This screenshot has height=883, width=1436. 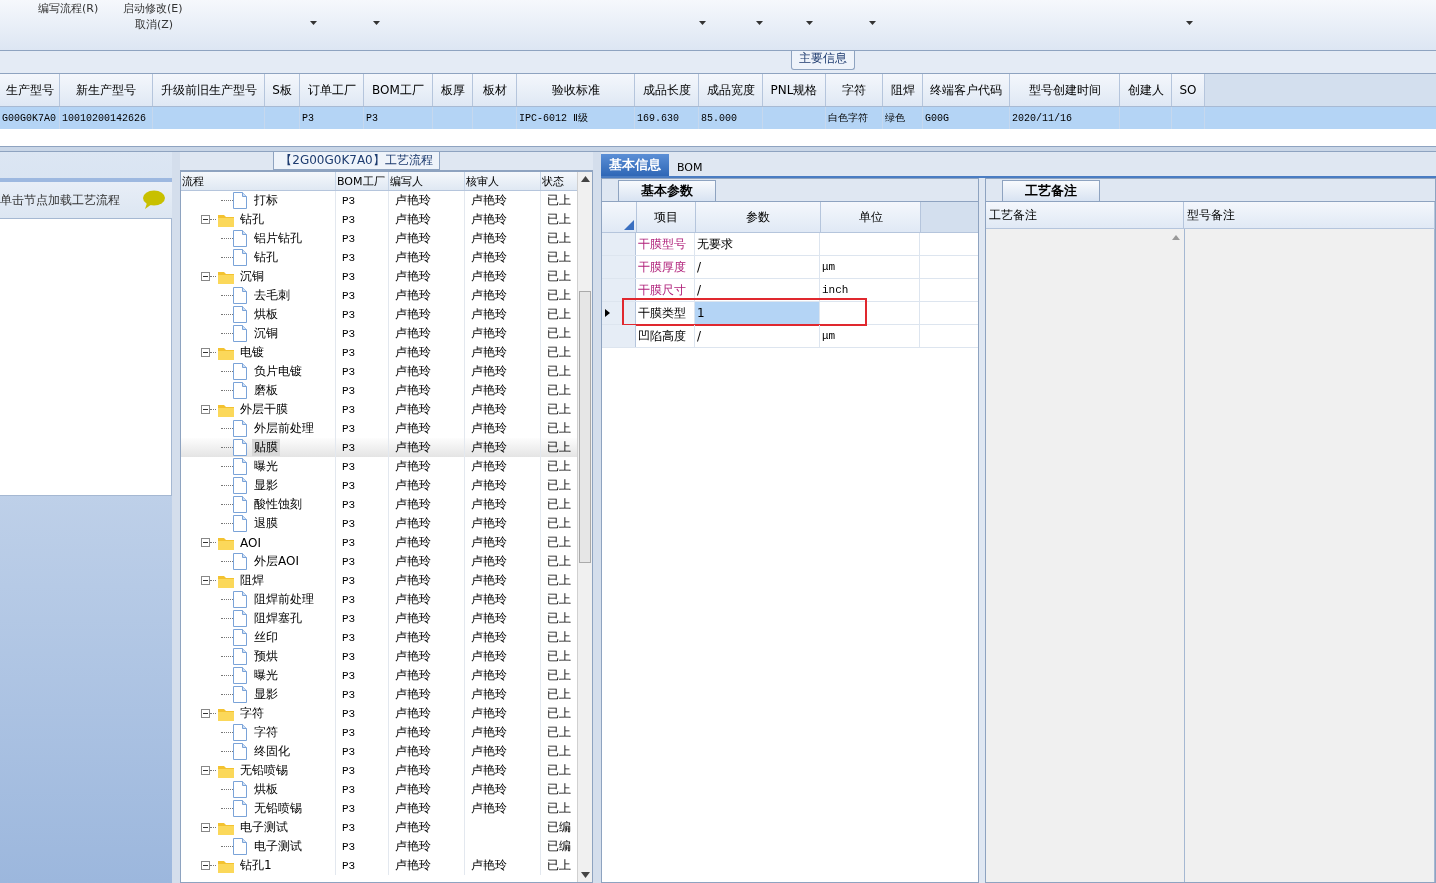 What do you see at coordinates (662, 267) in the screenshot?
I see `table-cell: 干膜厚度` at bounding box center [662, 267].